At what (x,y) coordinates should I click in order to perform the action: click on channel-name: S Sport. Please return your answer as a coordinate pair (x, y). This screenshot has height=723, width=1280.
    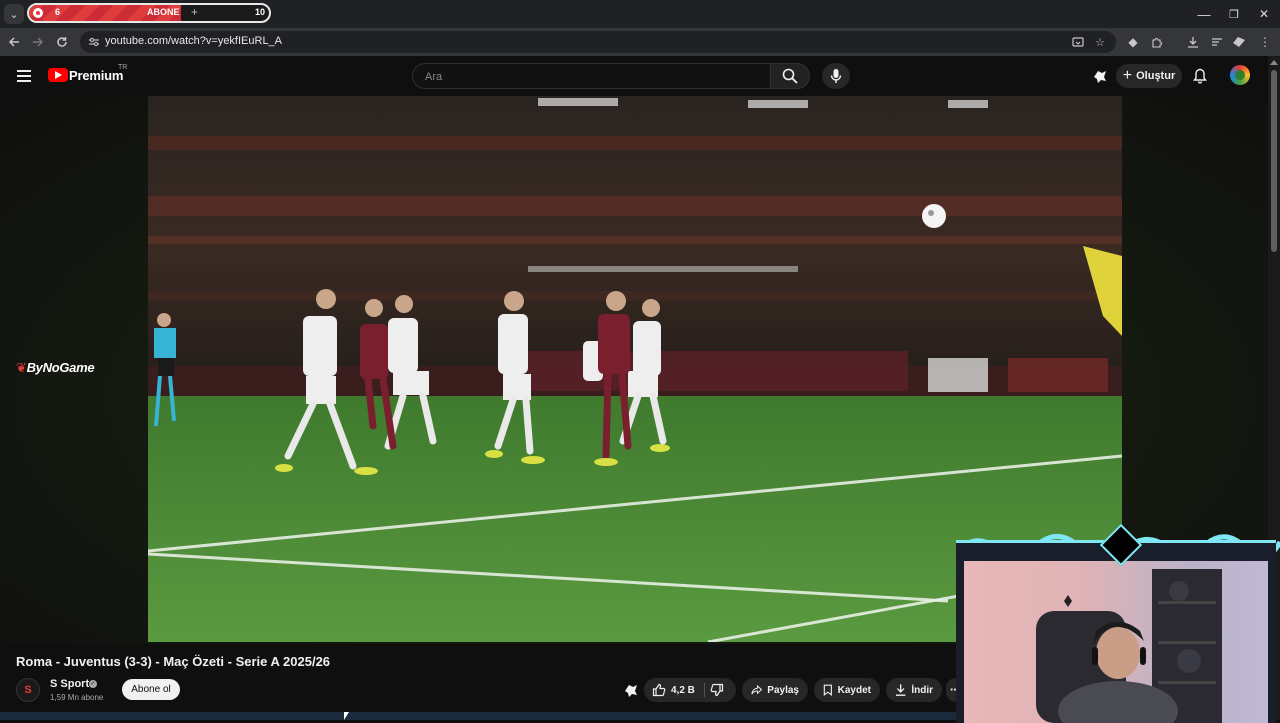
    Looking at the image, I should click on (69, 684).